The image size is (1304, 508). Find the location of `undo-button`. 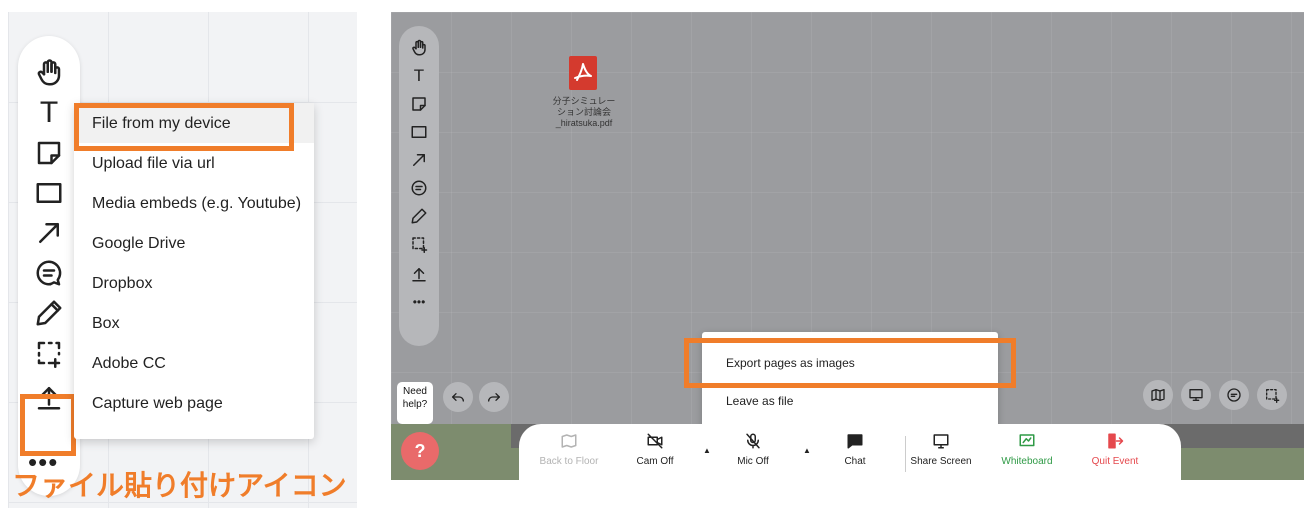

undo-button is located at coordinates (458, 397).